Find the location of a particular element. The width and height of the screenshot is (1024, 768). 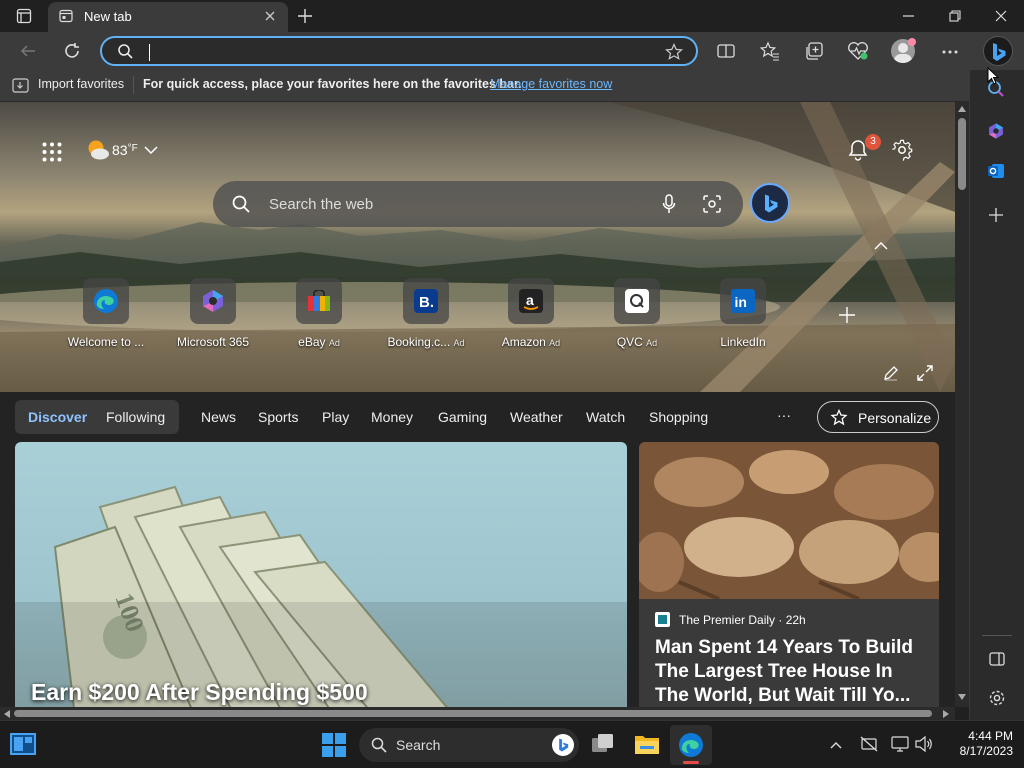

settings-more-icon is located at coordinates (950, 52).